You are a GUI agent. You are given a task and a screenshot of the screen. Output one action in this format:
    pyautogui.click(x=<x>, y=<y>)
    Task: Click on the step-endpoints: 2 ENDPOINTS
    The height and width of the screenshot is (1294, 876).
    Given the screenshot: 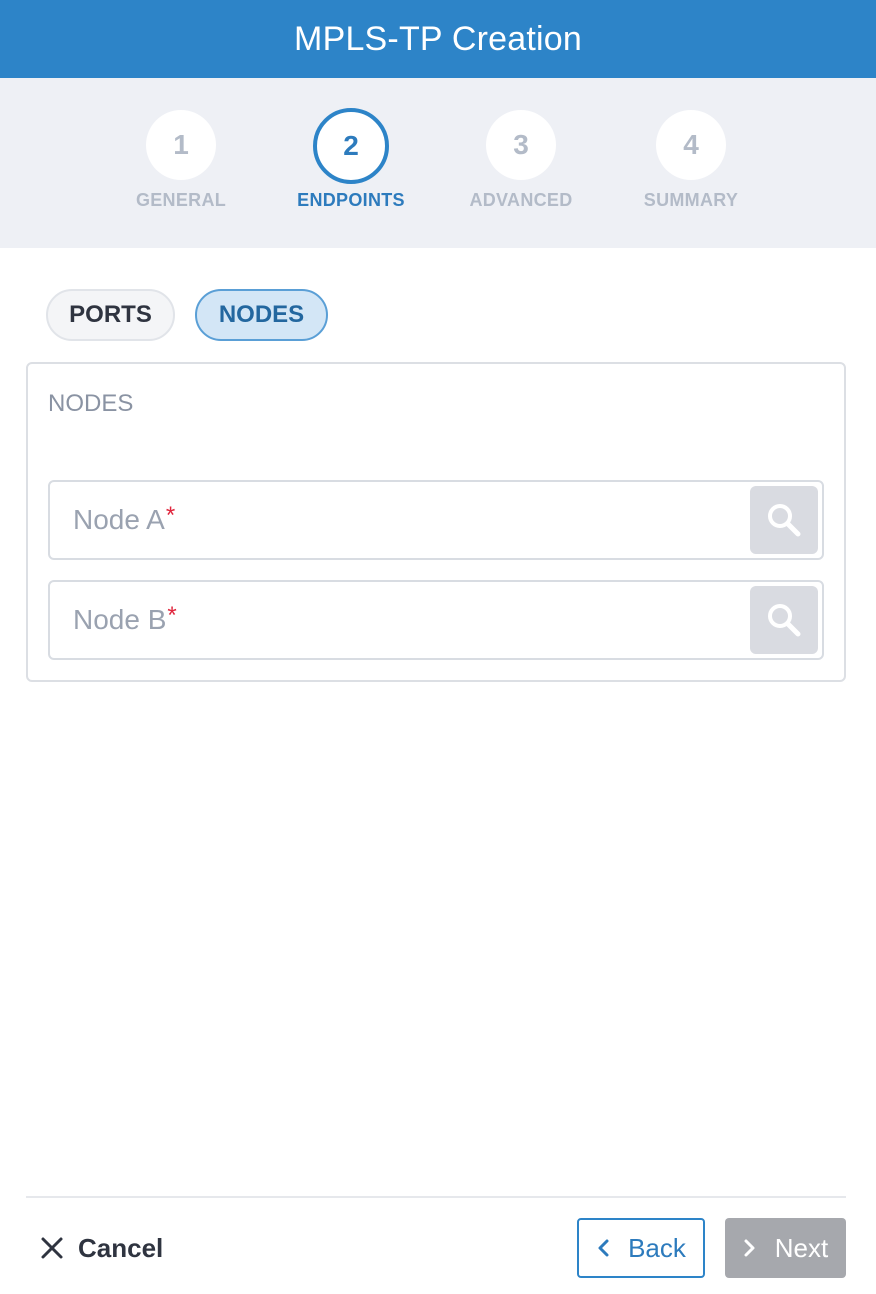 What is the action you would take?
    pyautogui.click(x=351, y=159)
    